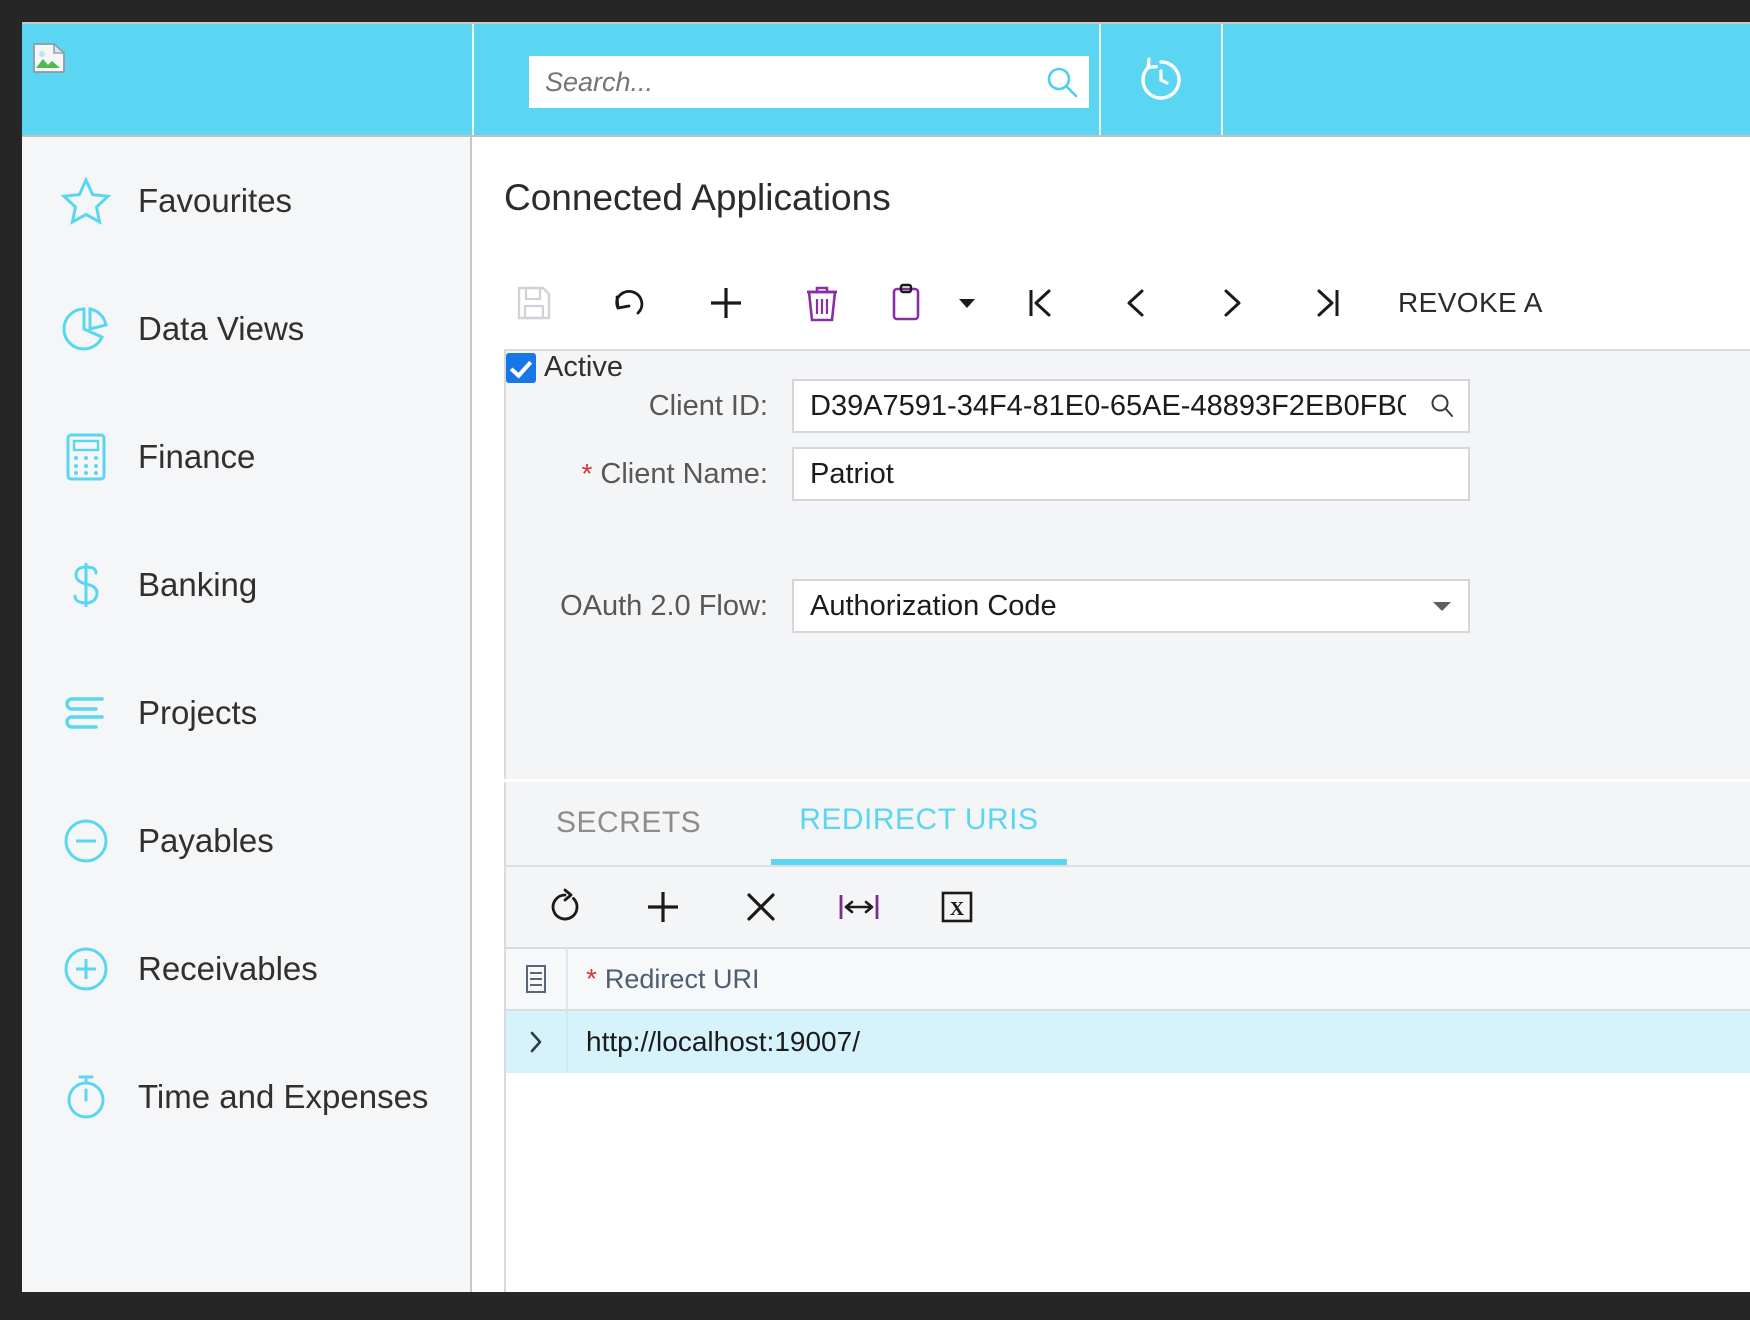 This screenshot has width=1750, height=1320. I want to click on detail-tabs: SECRETS REDIRECT URIS, so click(1127, 824).